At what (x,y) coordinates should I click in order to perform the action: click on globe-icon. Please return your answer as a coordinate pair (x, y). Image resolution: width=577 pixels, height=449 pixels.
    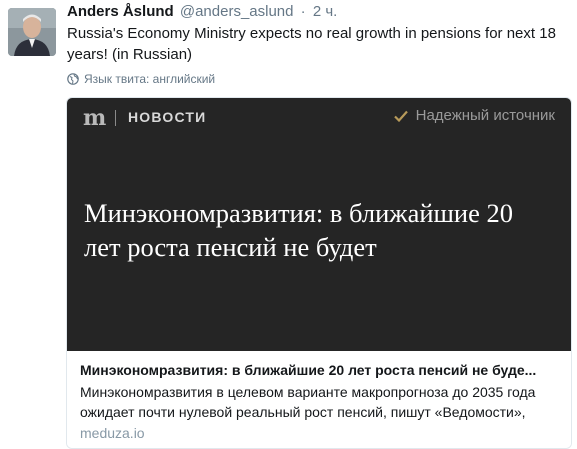
    Looking at the image, I should click on (73, 79).